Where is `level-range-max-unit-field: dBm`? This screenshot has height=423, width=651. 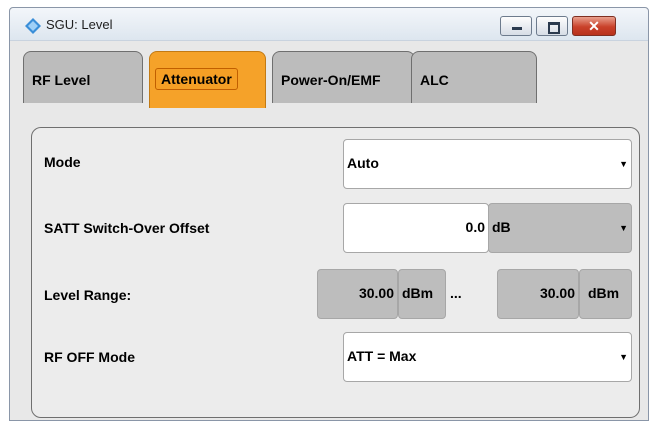 level-range-max-unit-field: dBm is located at coordinates (605, 294).